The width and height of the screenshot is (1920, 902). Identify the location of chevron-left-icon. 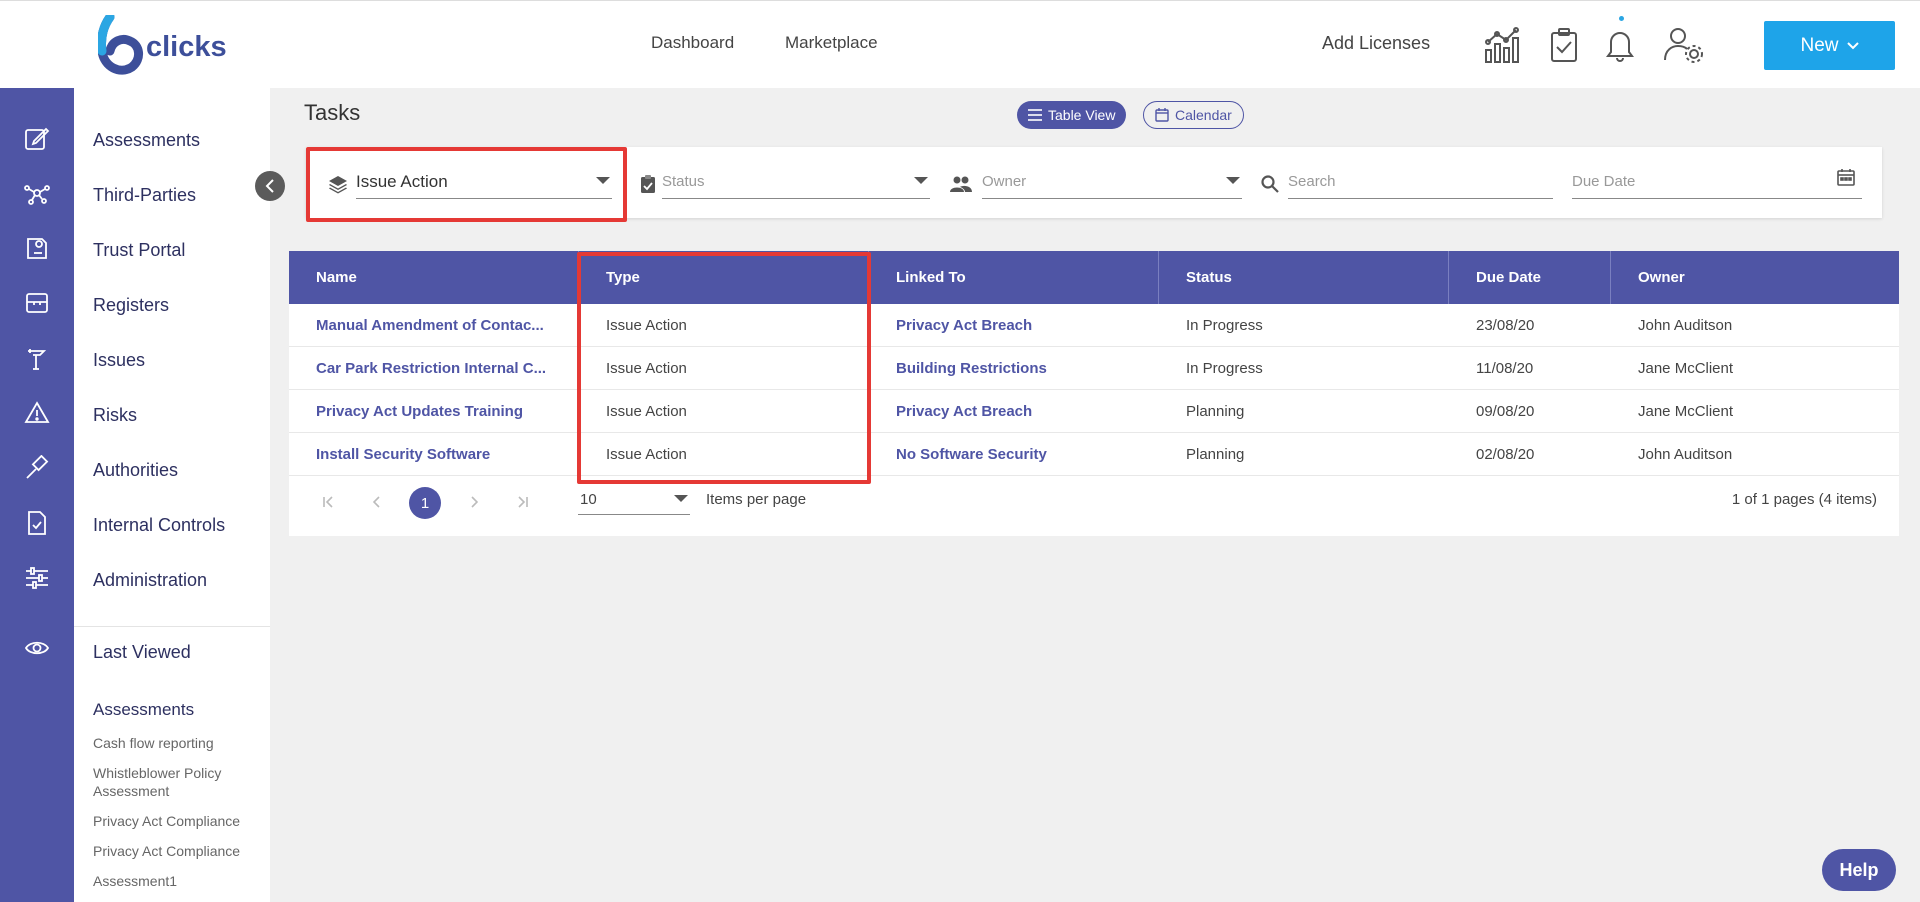
(269, 186).